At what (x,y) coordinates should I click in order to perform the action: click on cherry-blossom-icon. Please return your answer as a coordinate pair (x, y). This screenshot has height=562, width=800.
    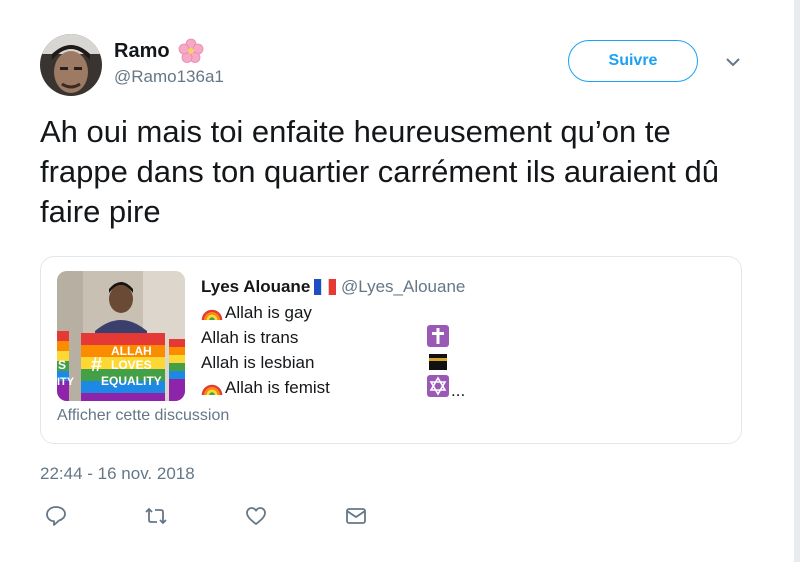
    Looking at the image, I should click on (190, 50).